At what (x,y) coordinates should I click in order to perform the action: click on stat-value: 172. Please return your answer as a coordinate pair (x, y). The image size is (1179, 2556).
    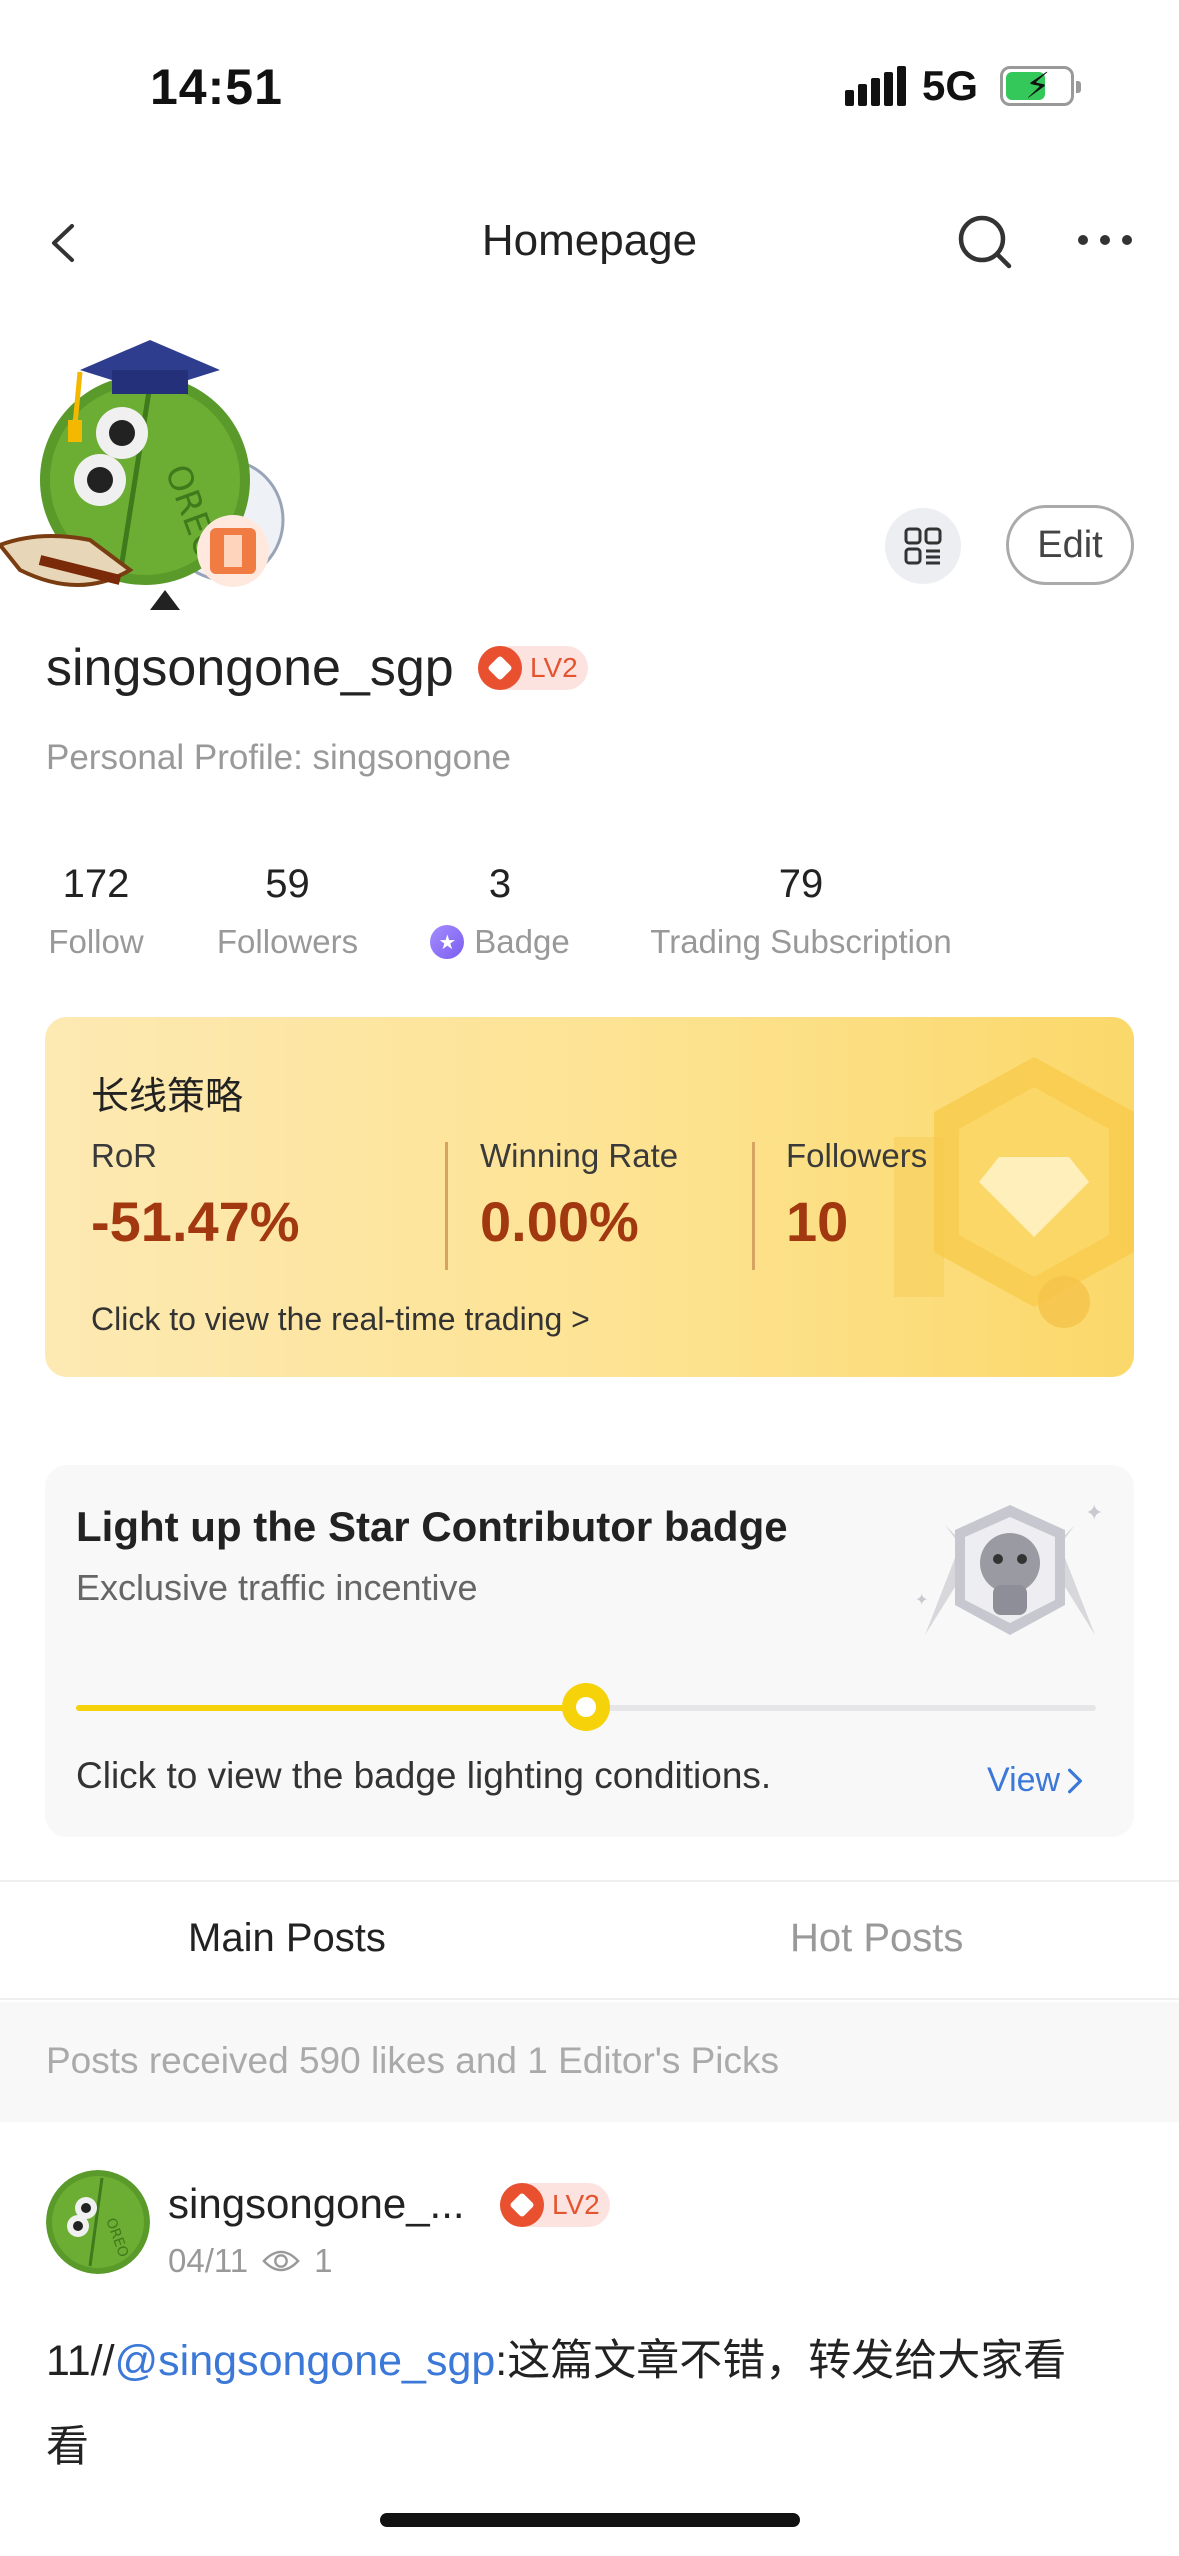
    Looking at the image, I should click on (96, 884).